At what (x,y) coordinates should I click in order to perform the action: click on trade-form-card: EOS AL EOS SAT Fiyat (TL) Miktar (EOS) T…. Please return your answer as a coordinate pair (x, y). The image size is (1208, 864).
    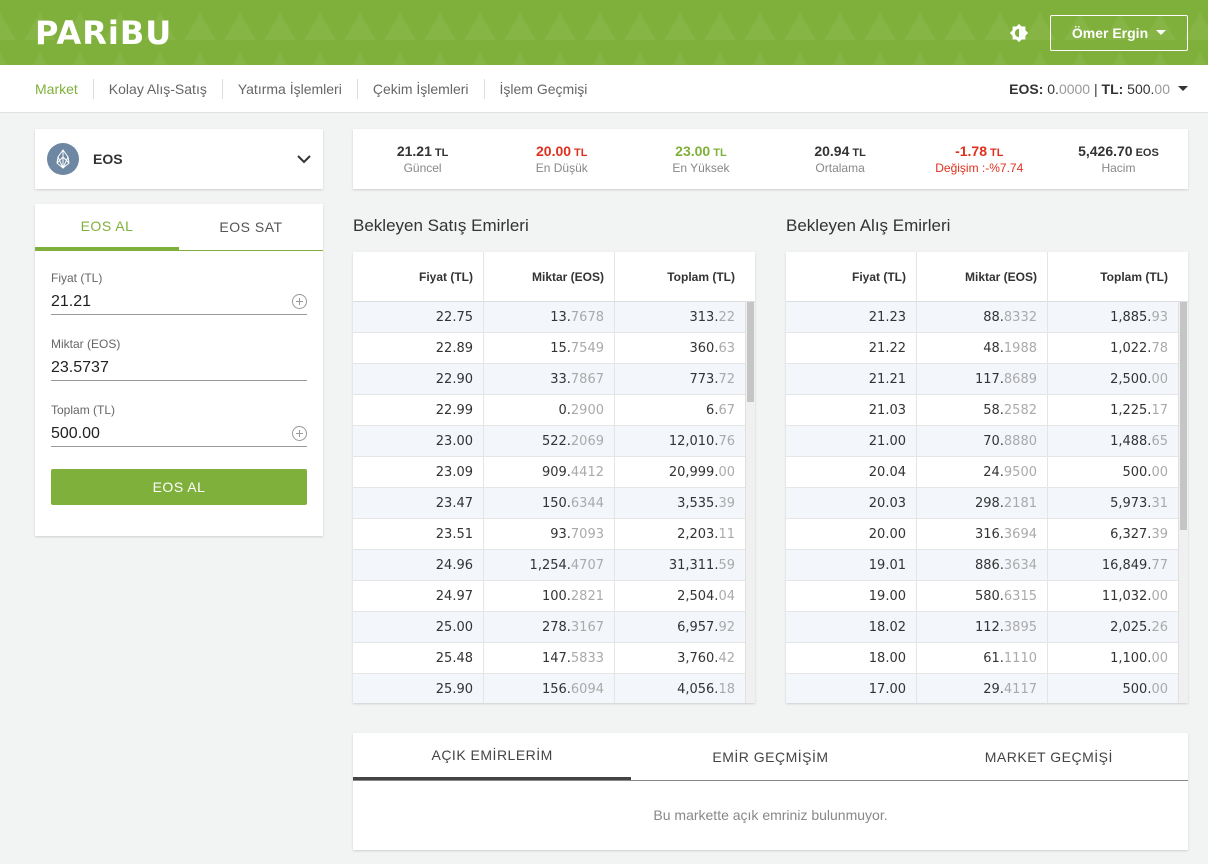
    Looking at the image, I should click on (179, 370).